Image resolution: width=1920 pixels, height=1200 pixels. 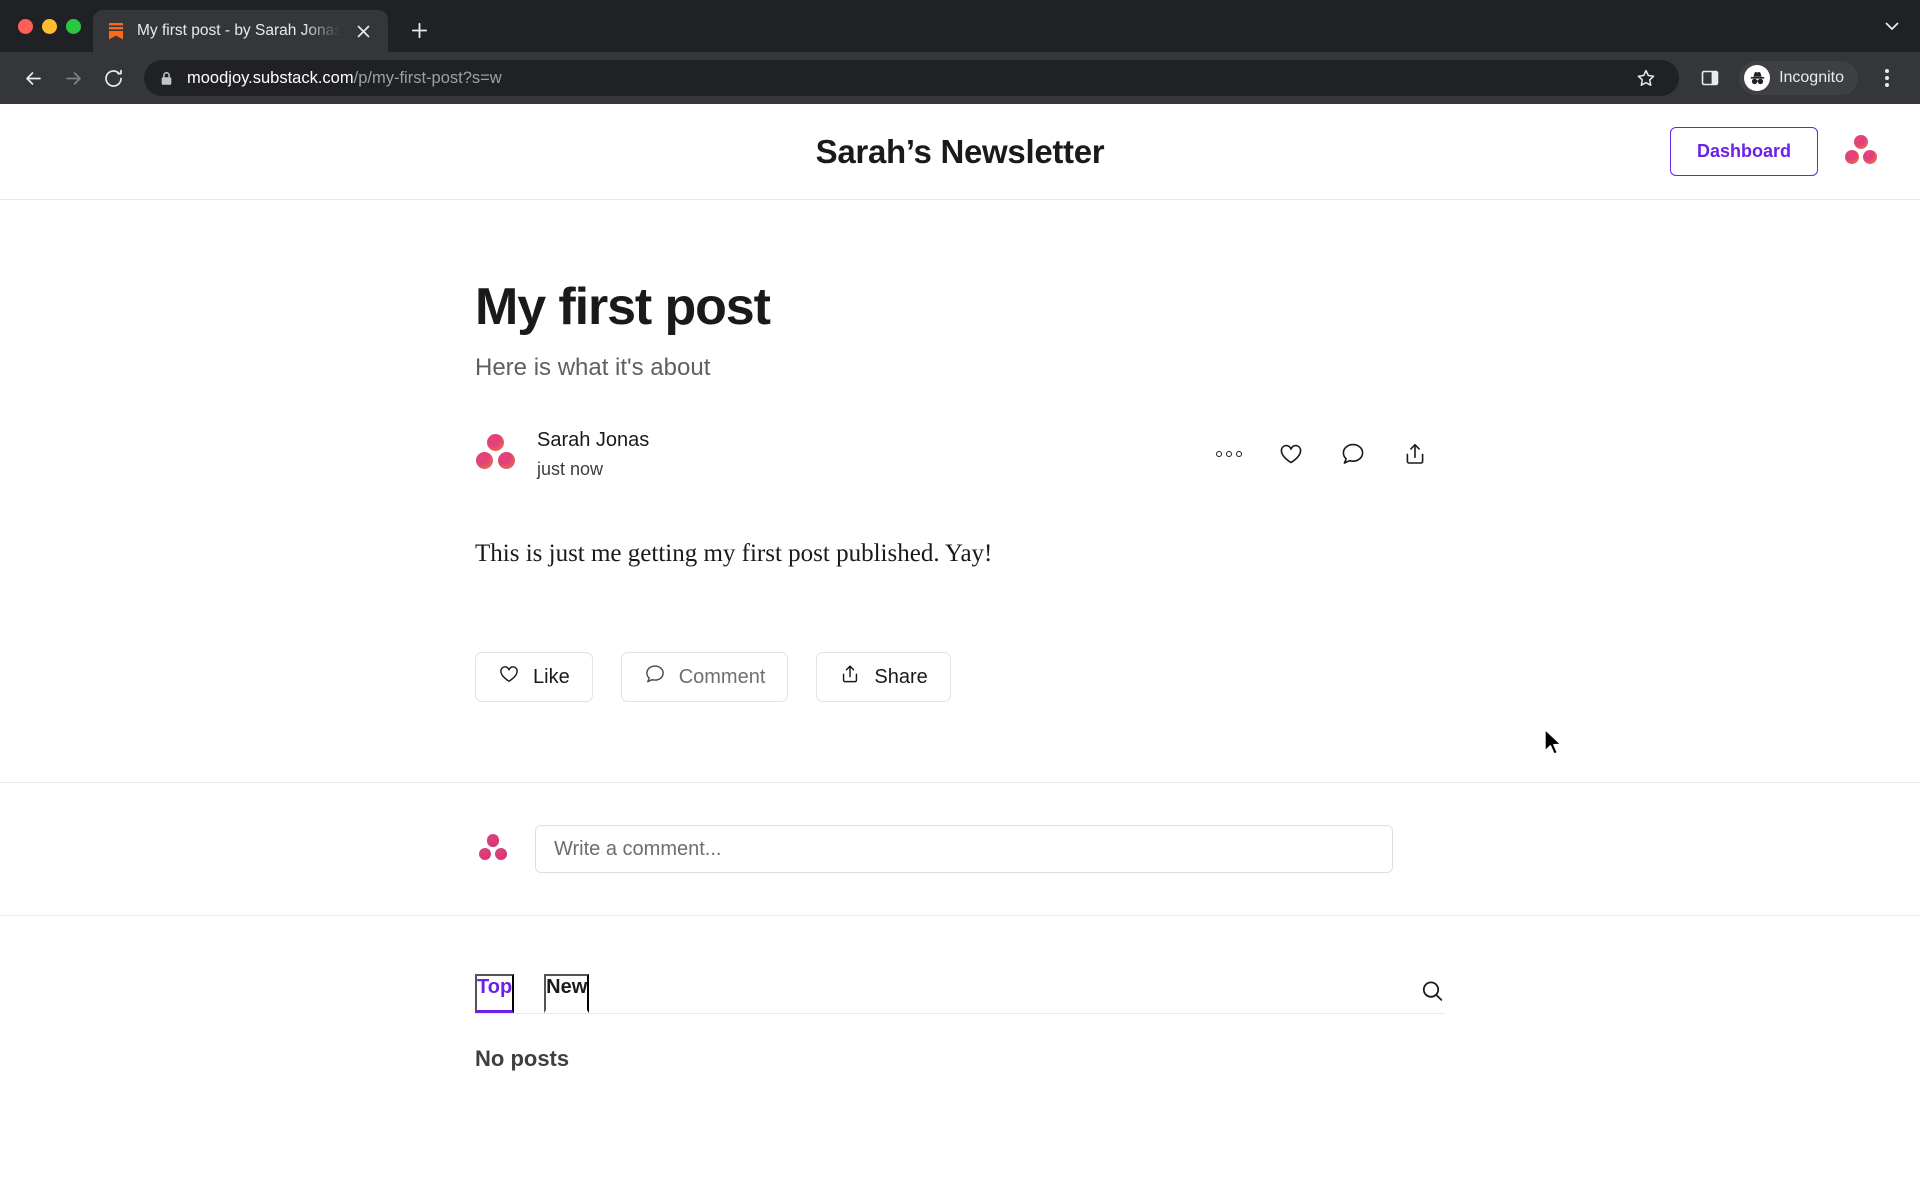 I want to click on site-header-actions: Dashboard, so click(x=1773, y=151).